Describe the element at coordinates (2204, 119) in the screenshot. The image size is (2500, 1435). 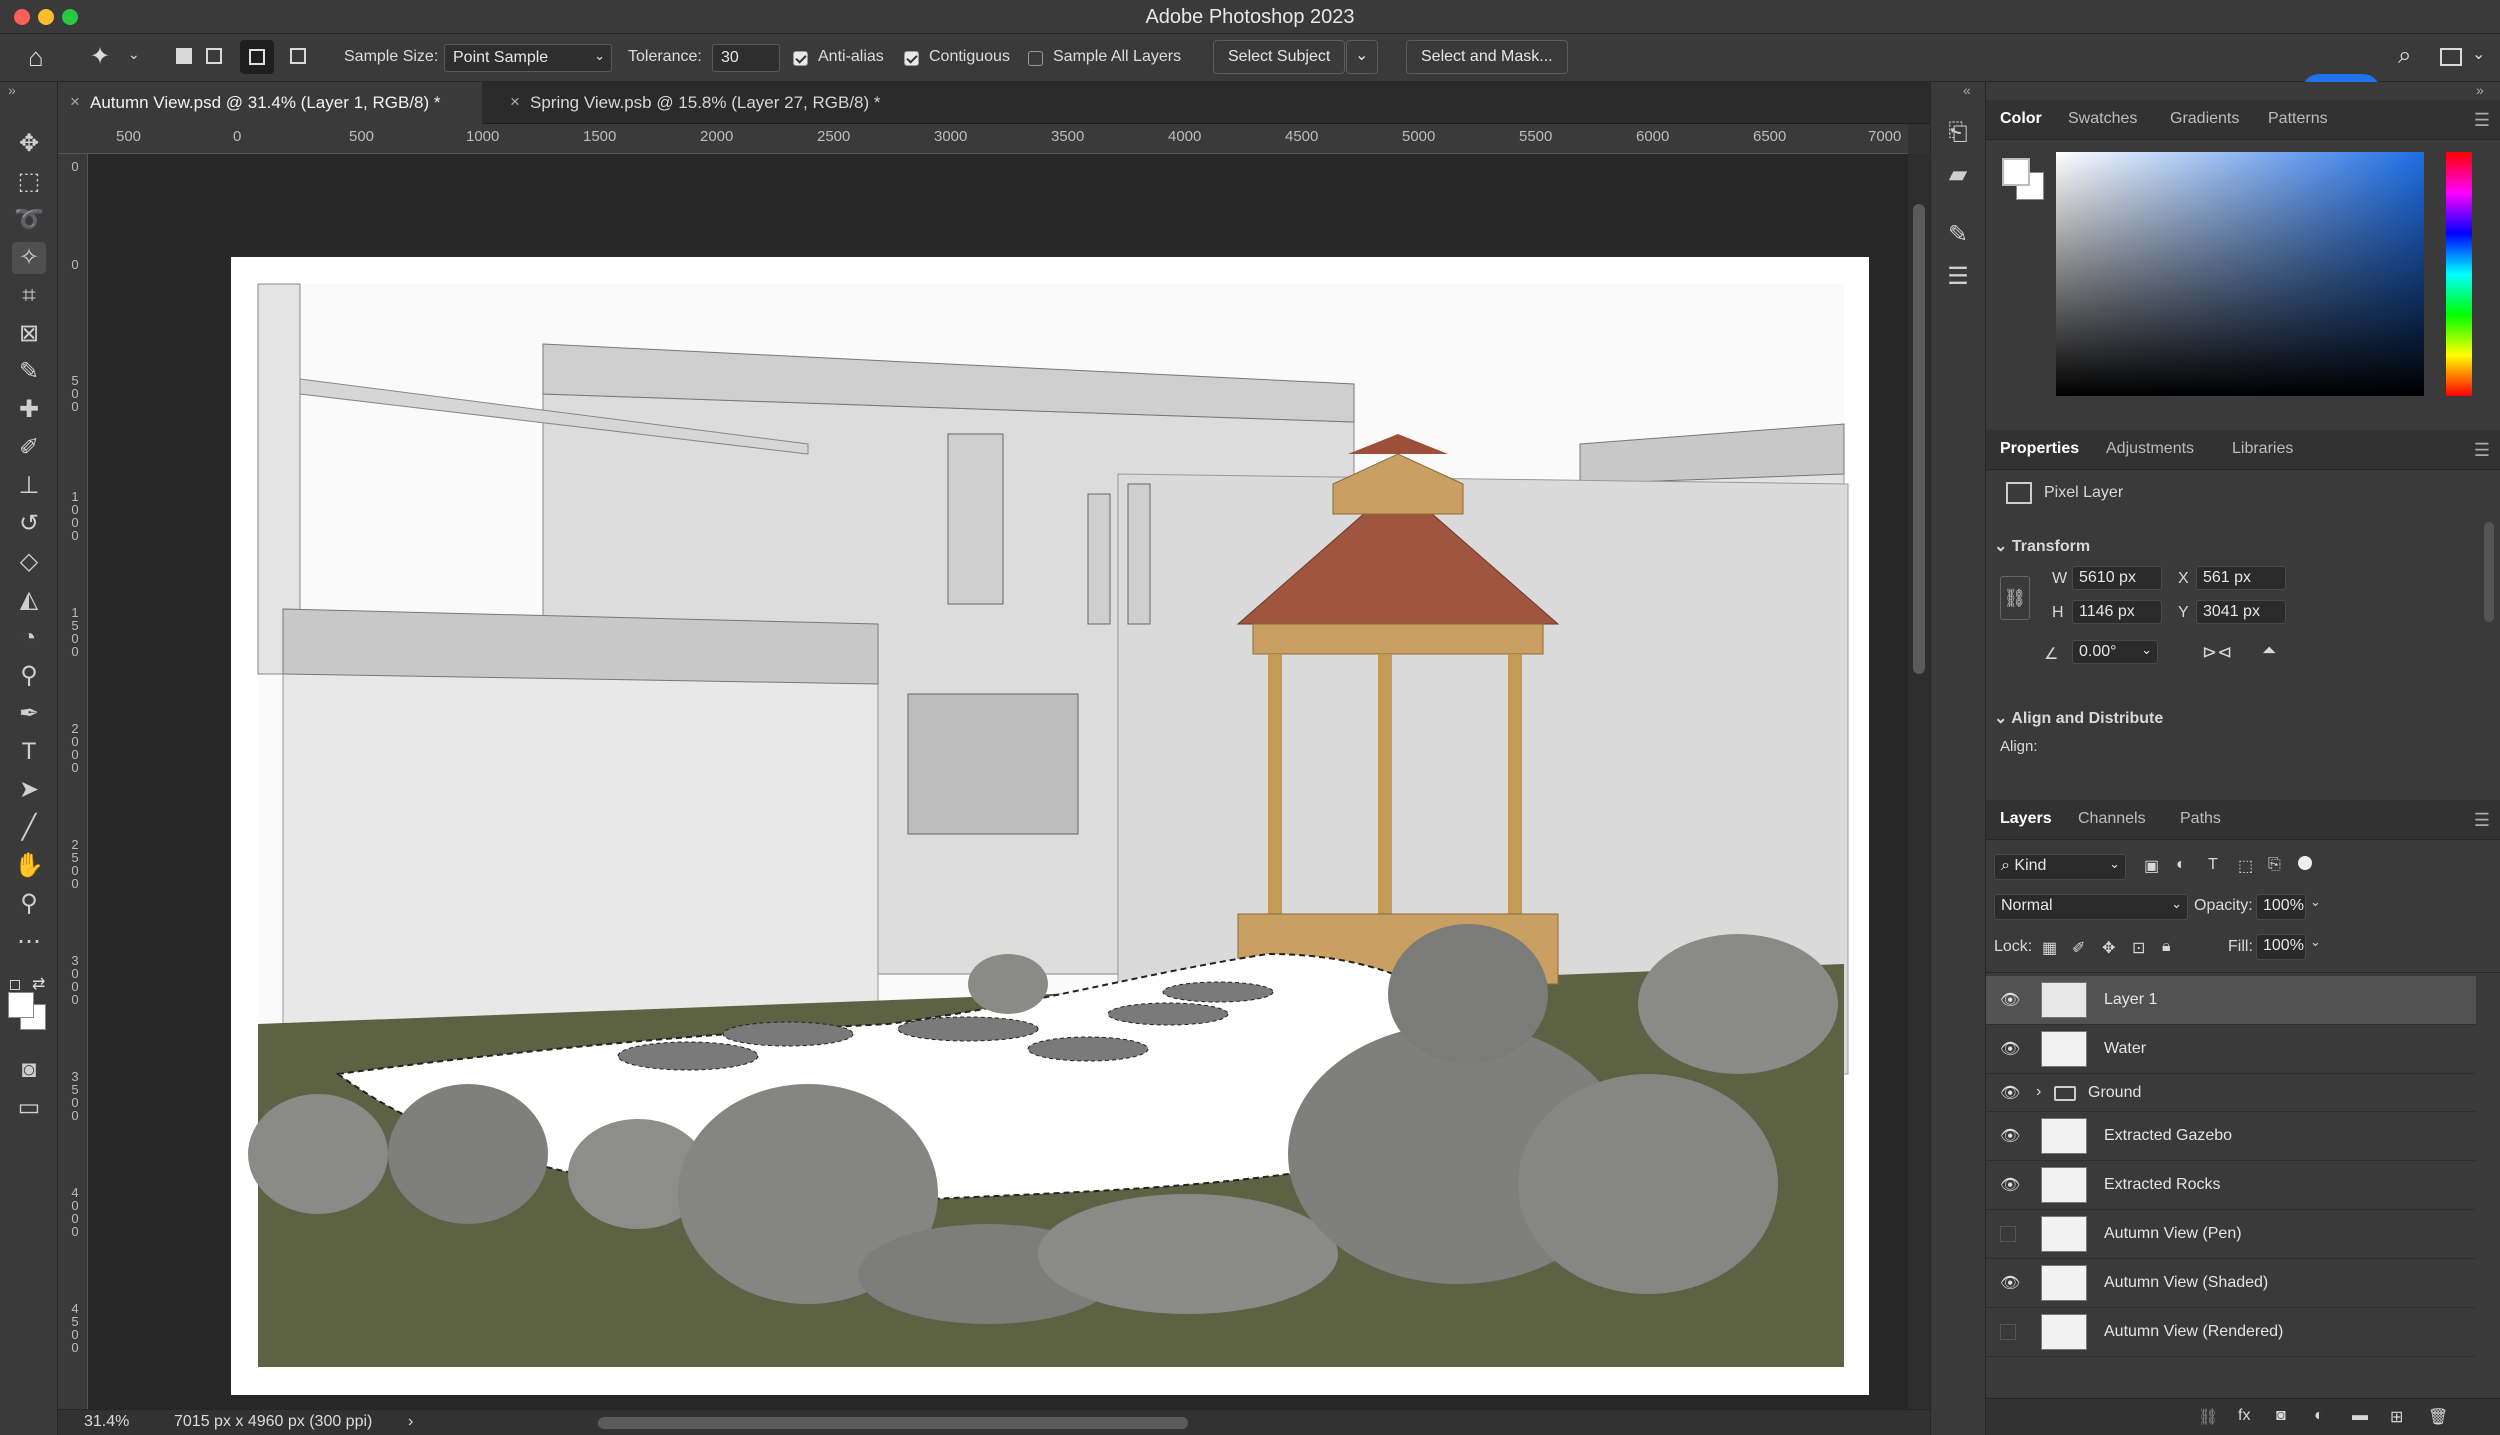
I see `tab-gradients: Gradients` at that location.